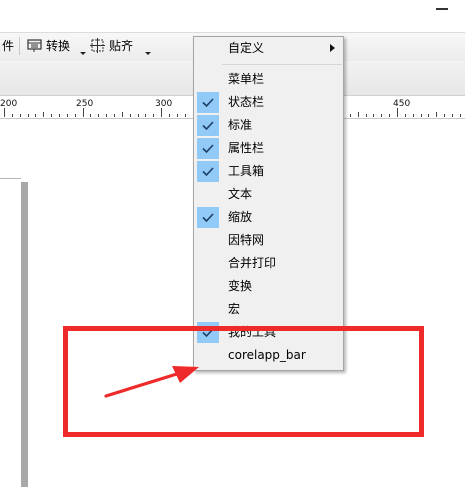 The width and height of the screenshot is (465, 491). I want to click on menu-item-print-merge: 合并打印, so click(268, 263).